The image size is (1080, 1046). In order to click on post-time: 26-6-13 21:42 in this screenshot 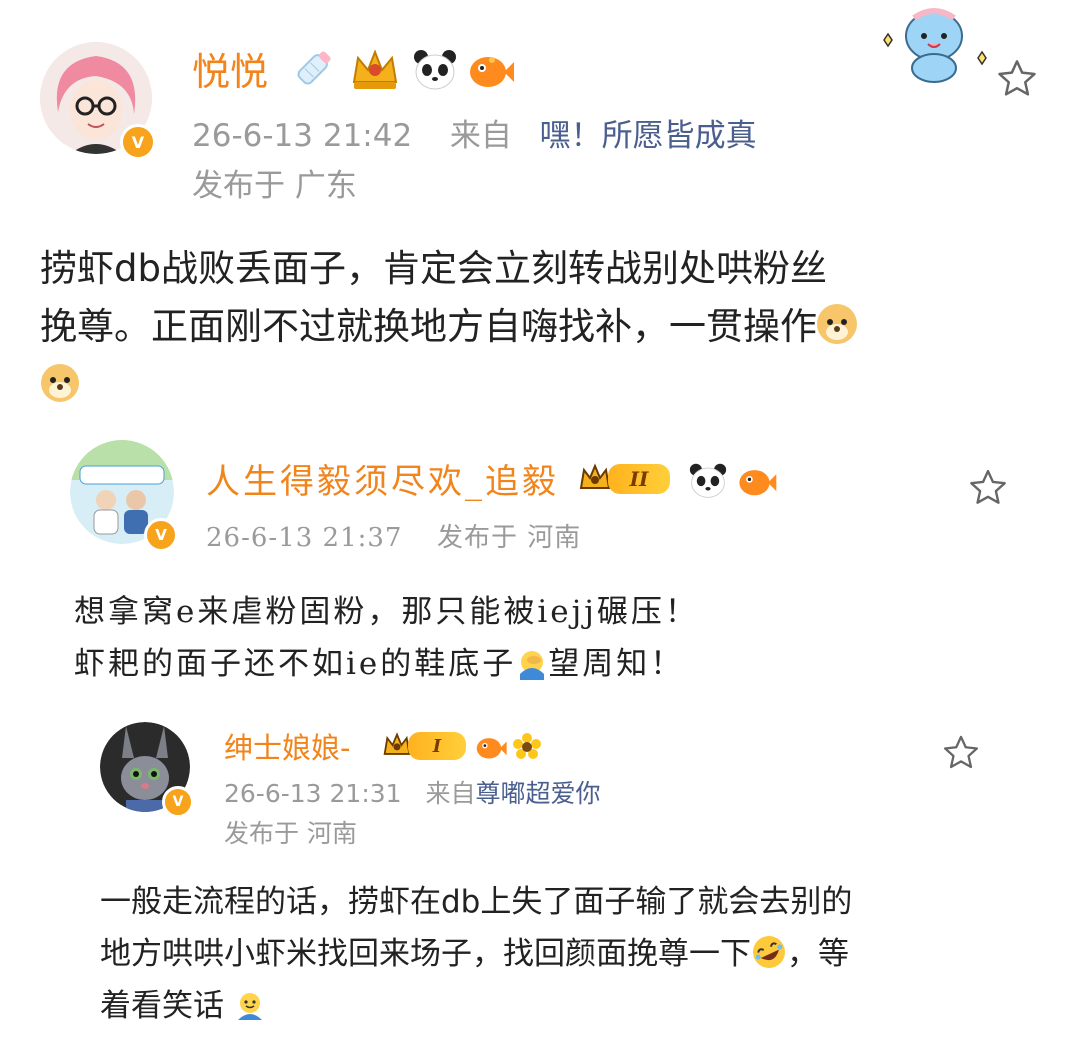, I will do `click(302, 136)`.